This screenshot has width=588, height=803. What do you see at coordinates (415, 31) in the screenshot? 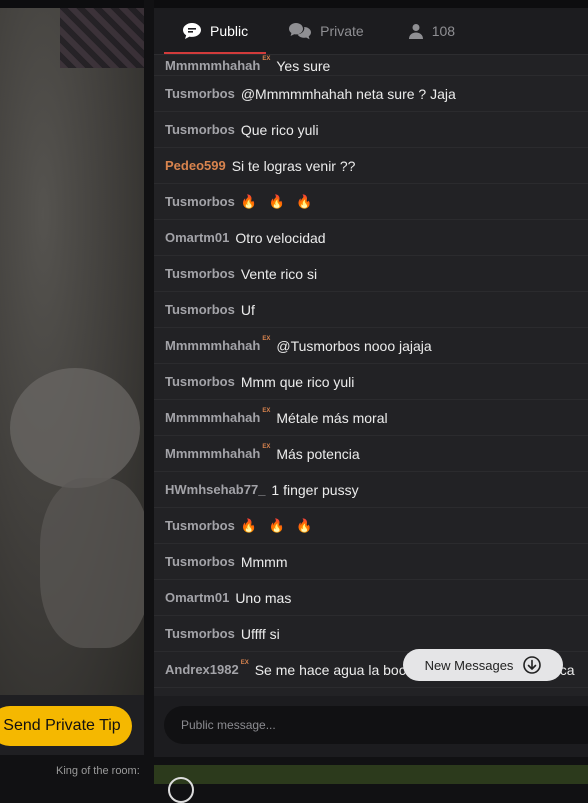
I see `user-icon` at bounding box center [415, 31].